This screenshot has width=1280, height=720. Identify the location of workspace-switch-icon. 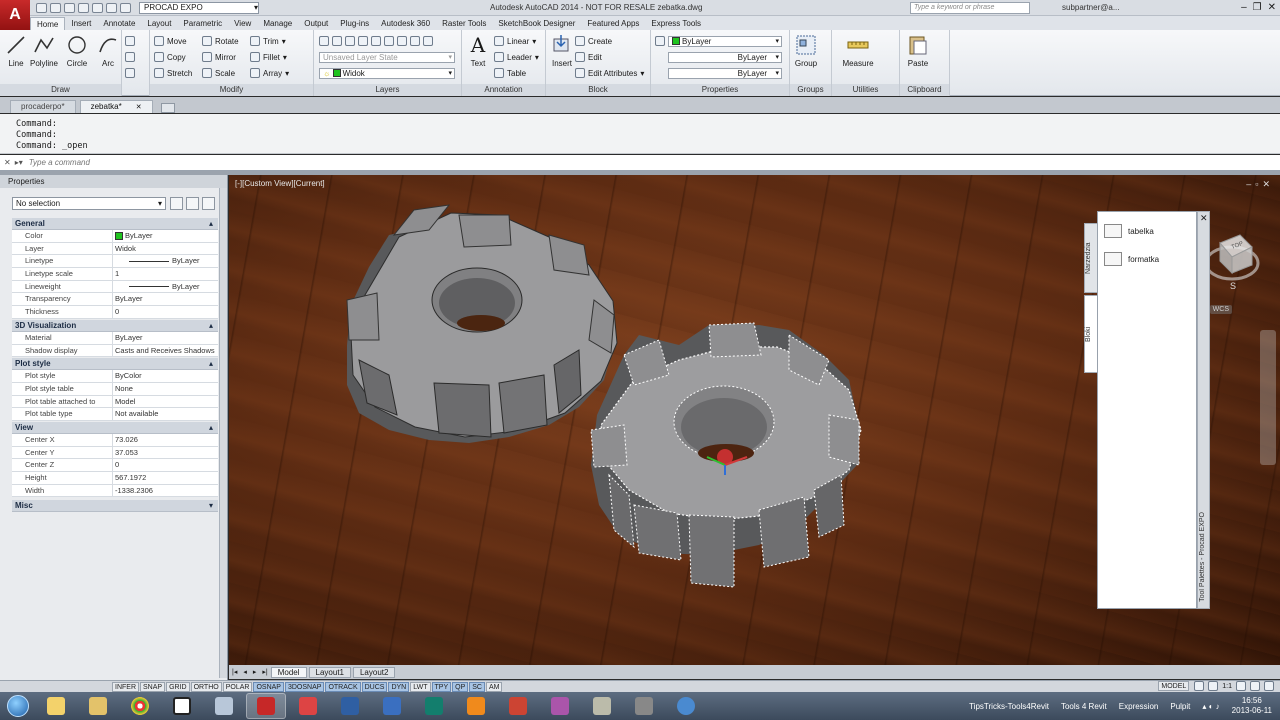
(1241, 686).